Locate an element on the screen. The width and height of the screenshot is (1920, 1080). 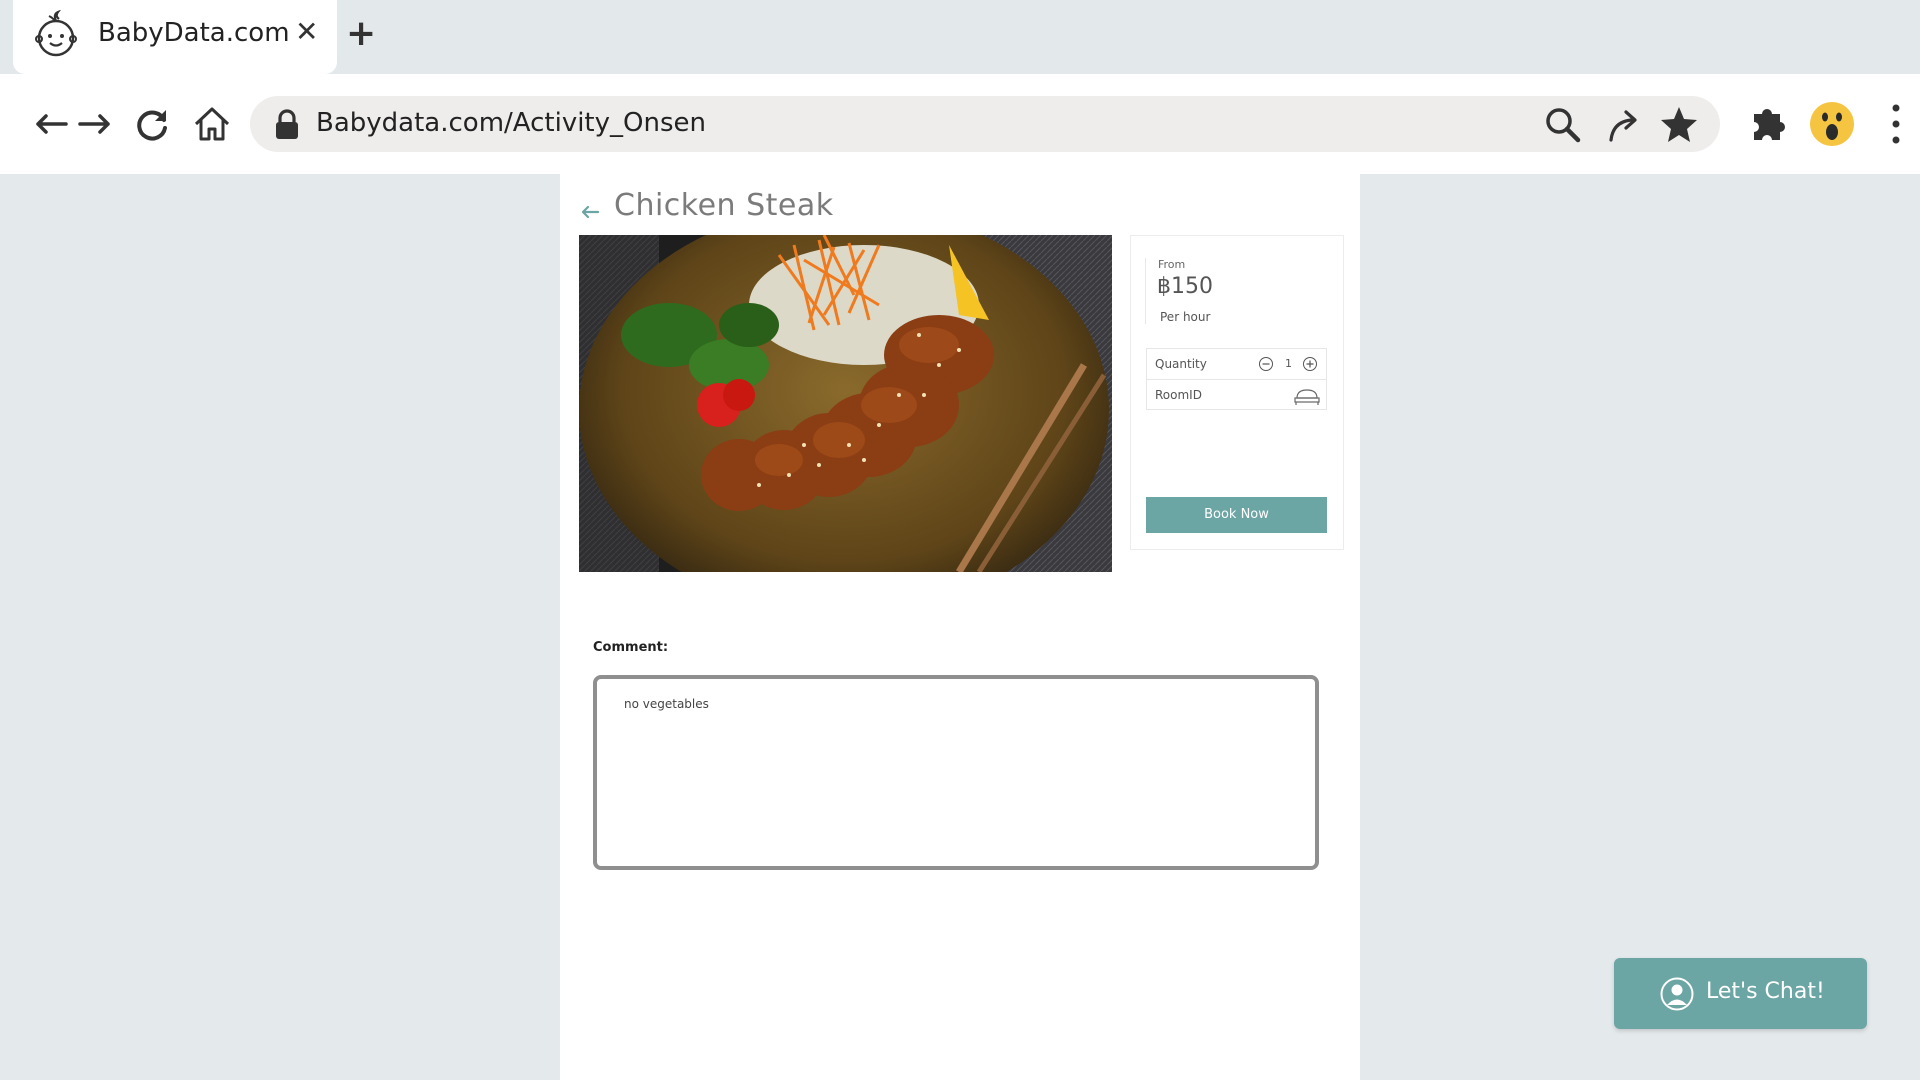
minus-circle-icon is located at coordinates (1266, 364).